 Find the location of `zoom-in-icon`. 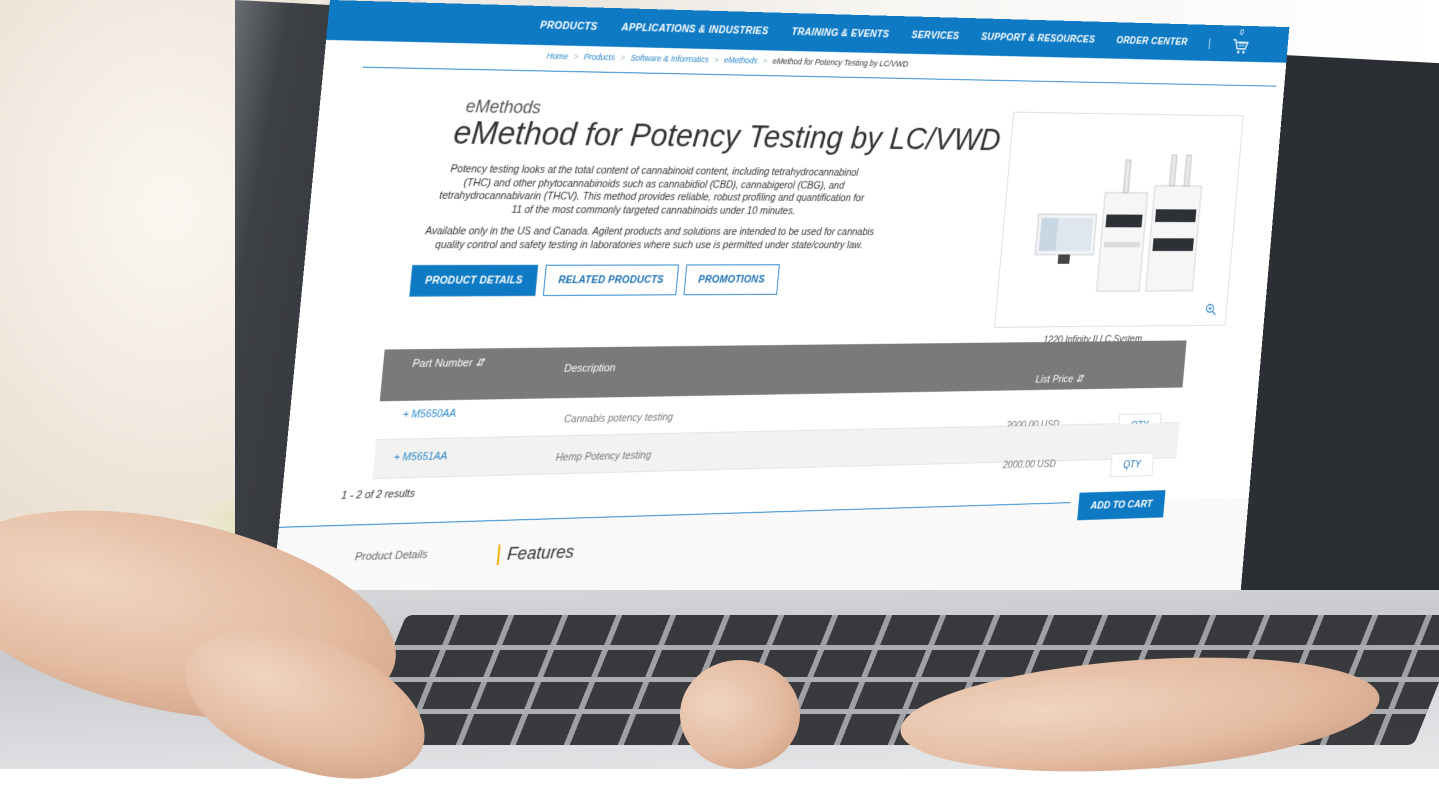

zoom-in-icon is located at coordinates (1211, 309).